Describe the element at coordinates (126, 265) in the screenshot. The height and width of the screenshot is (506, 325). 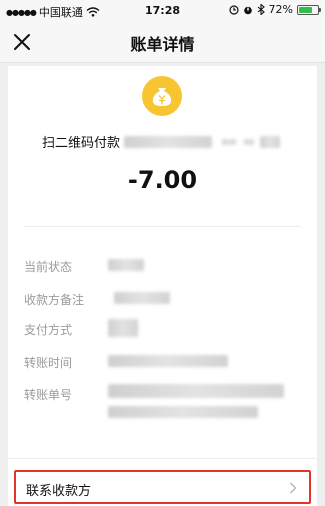
I see `redacted-status-value` at that location.